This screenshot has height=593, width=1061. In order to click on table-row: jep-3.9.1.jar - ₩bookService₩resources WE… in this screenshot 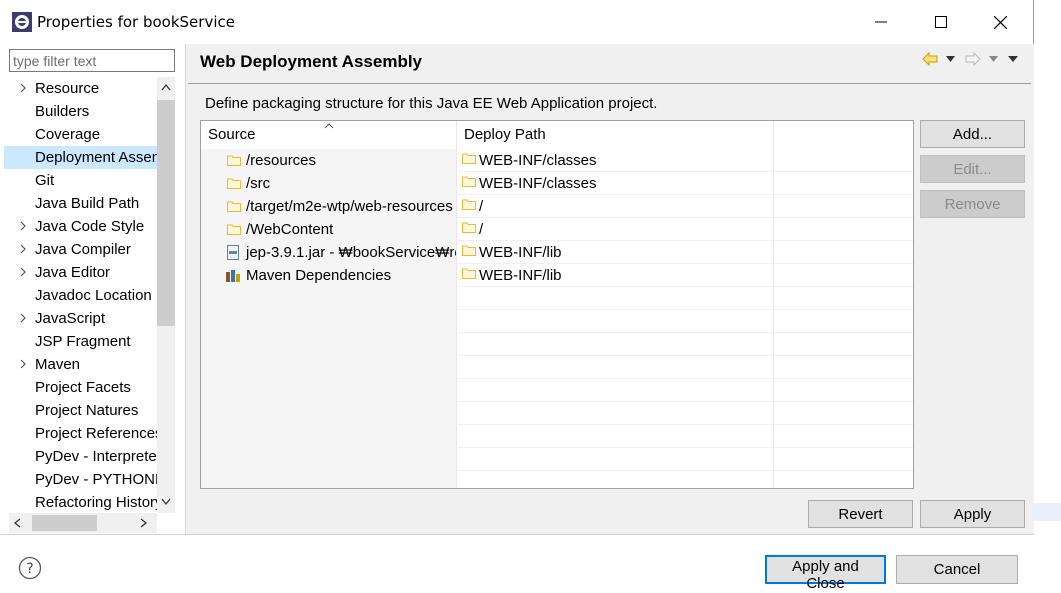, I will do `click(557, 252)`.